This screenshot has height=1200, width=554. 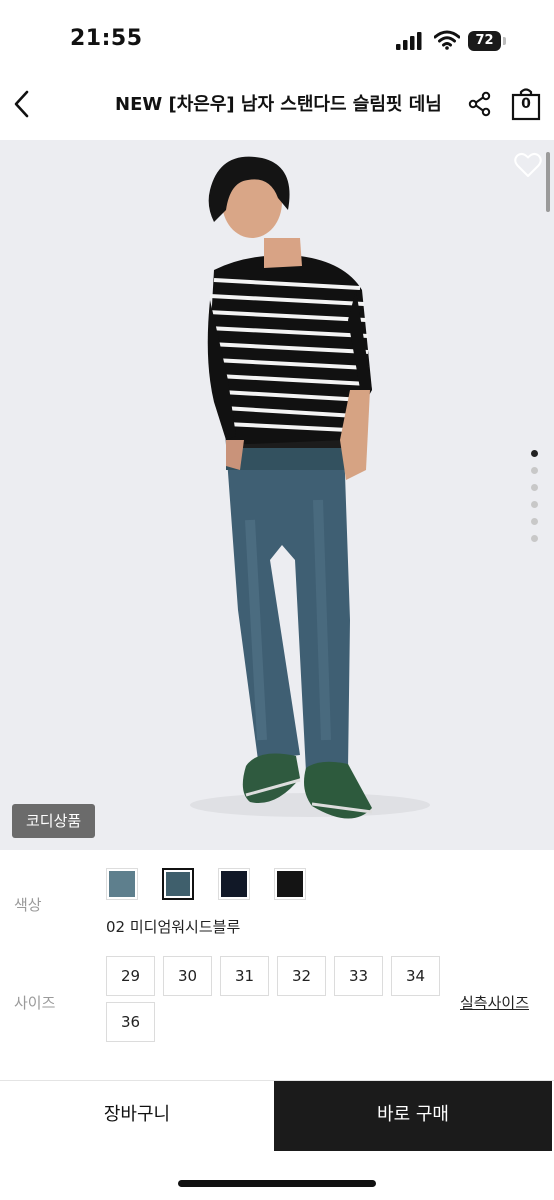 What do you see at coordinates (480, 104) in the screenshot?
I see `share-icon` at bounding box center [480, 104].